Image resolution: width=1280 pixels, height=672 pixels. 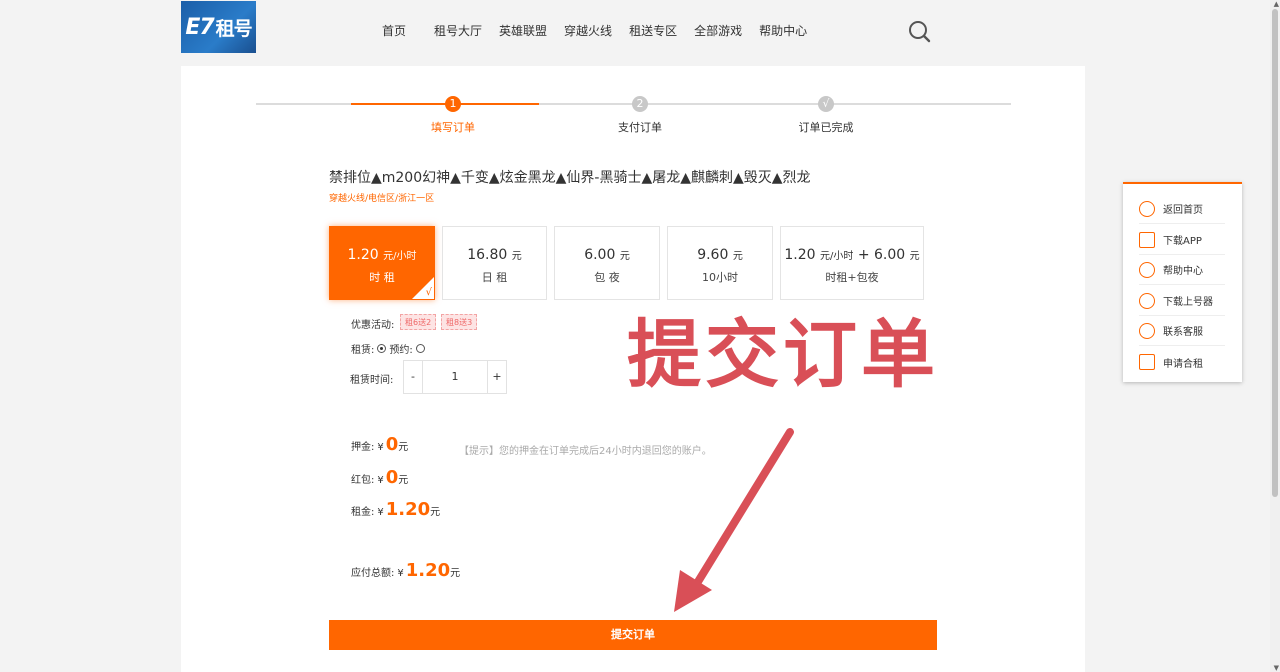 I want to click on total-row: 应付总额: ¥ 1.20 元, so click(x=406, y=570).